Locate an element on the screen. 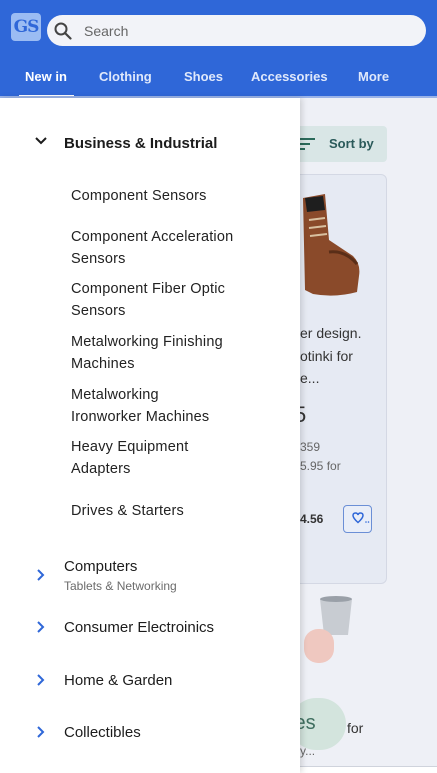  vase-product-image is located at coordinates (328, 629).